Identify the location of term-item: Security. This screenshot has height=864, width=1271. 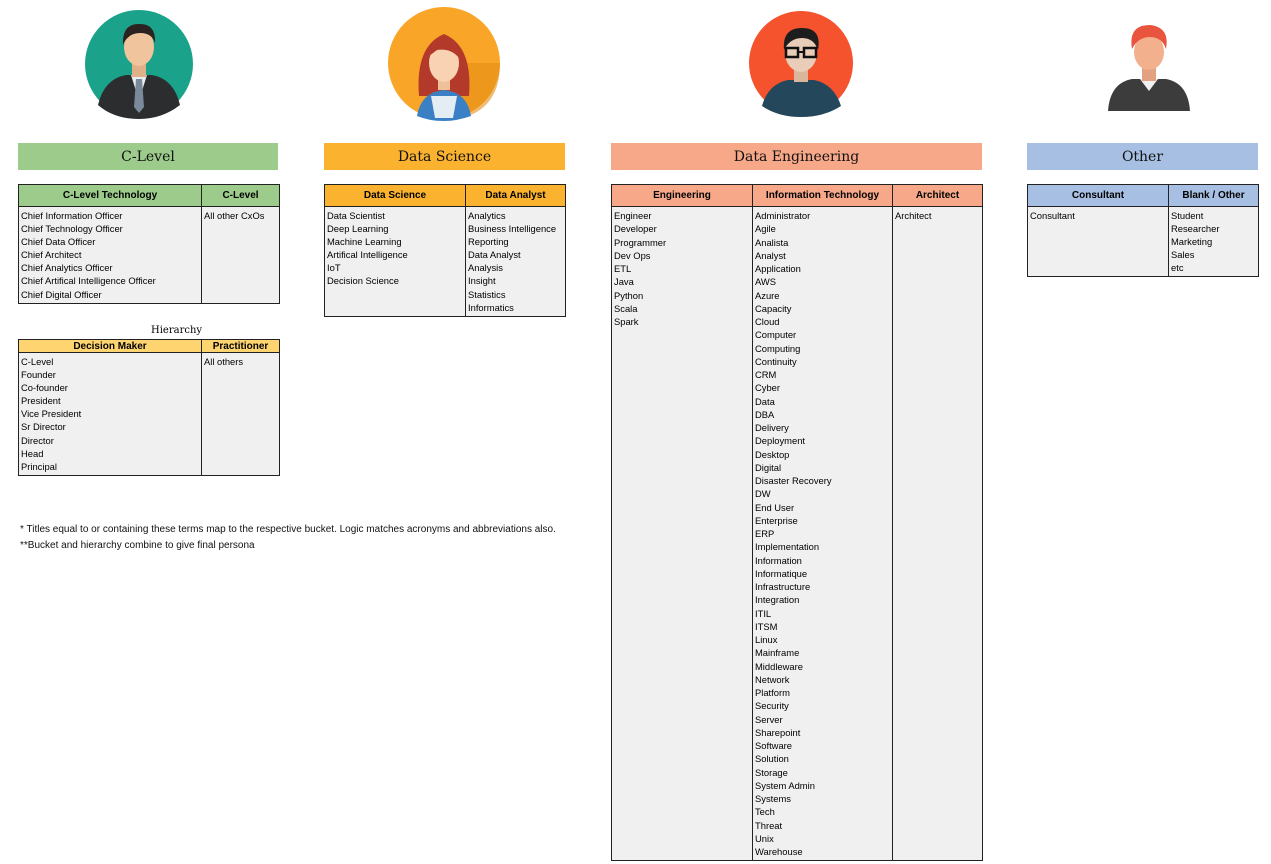
(772, 706).